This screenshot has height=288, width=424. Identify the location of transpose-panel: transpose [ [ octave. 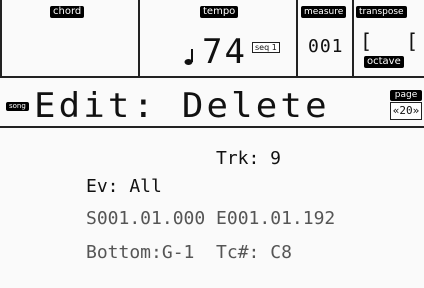
(389, 39).